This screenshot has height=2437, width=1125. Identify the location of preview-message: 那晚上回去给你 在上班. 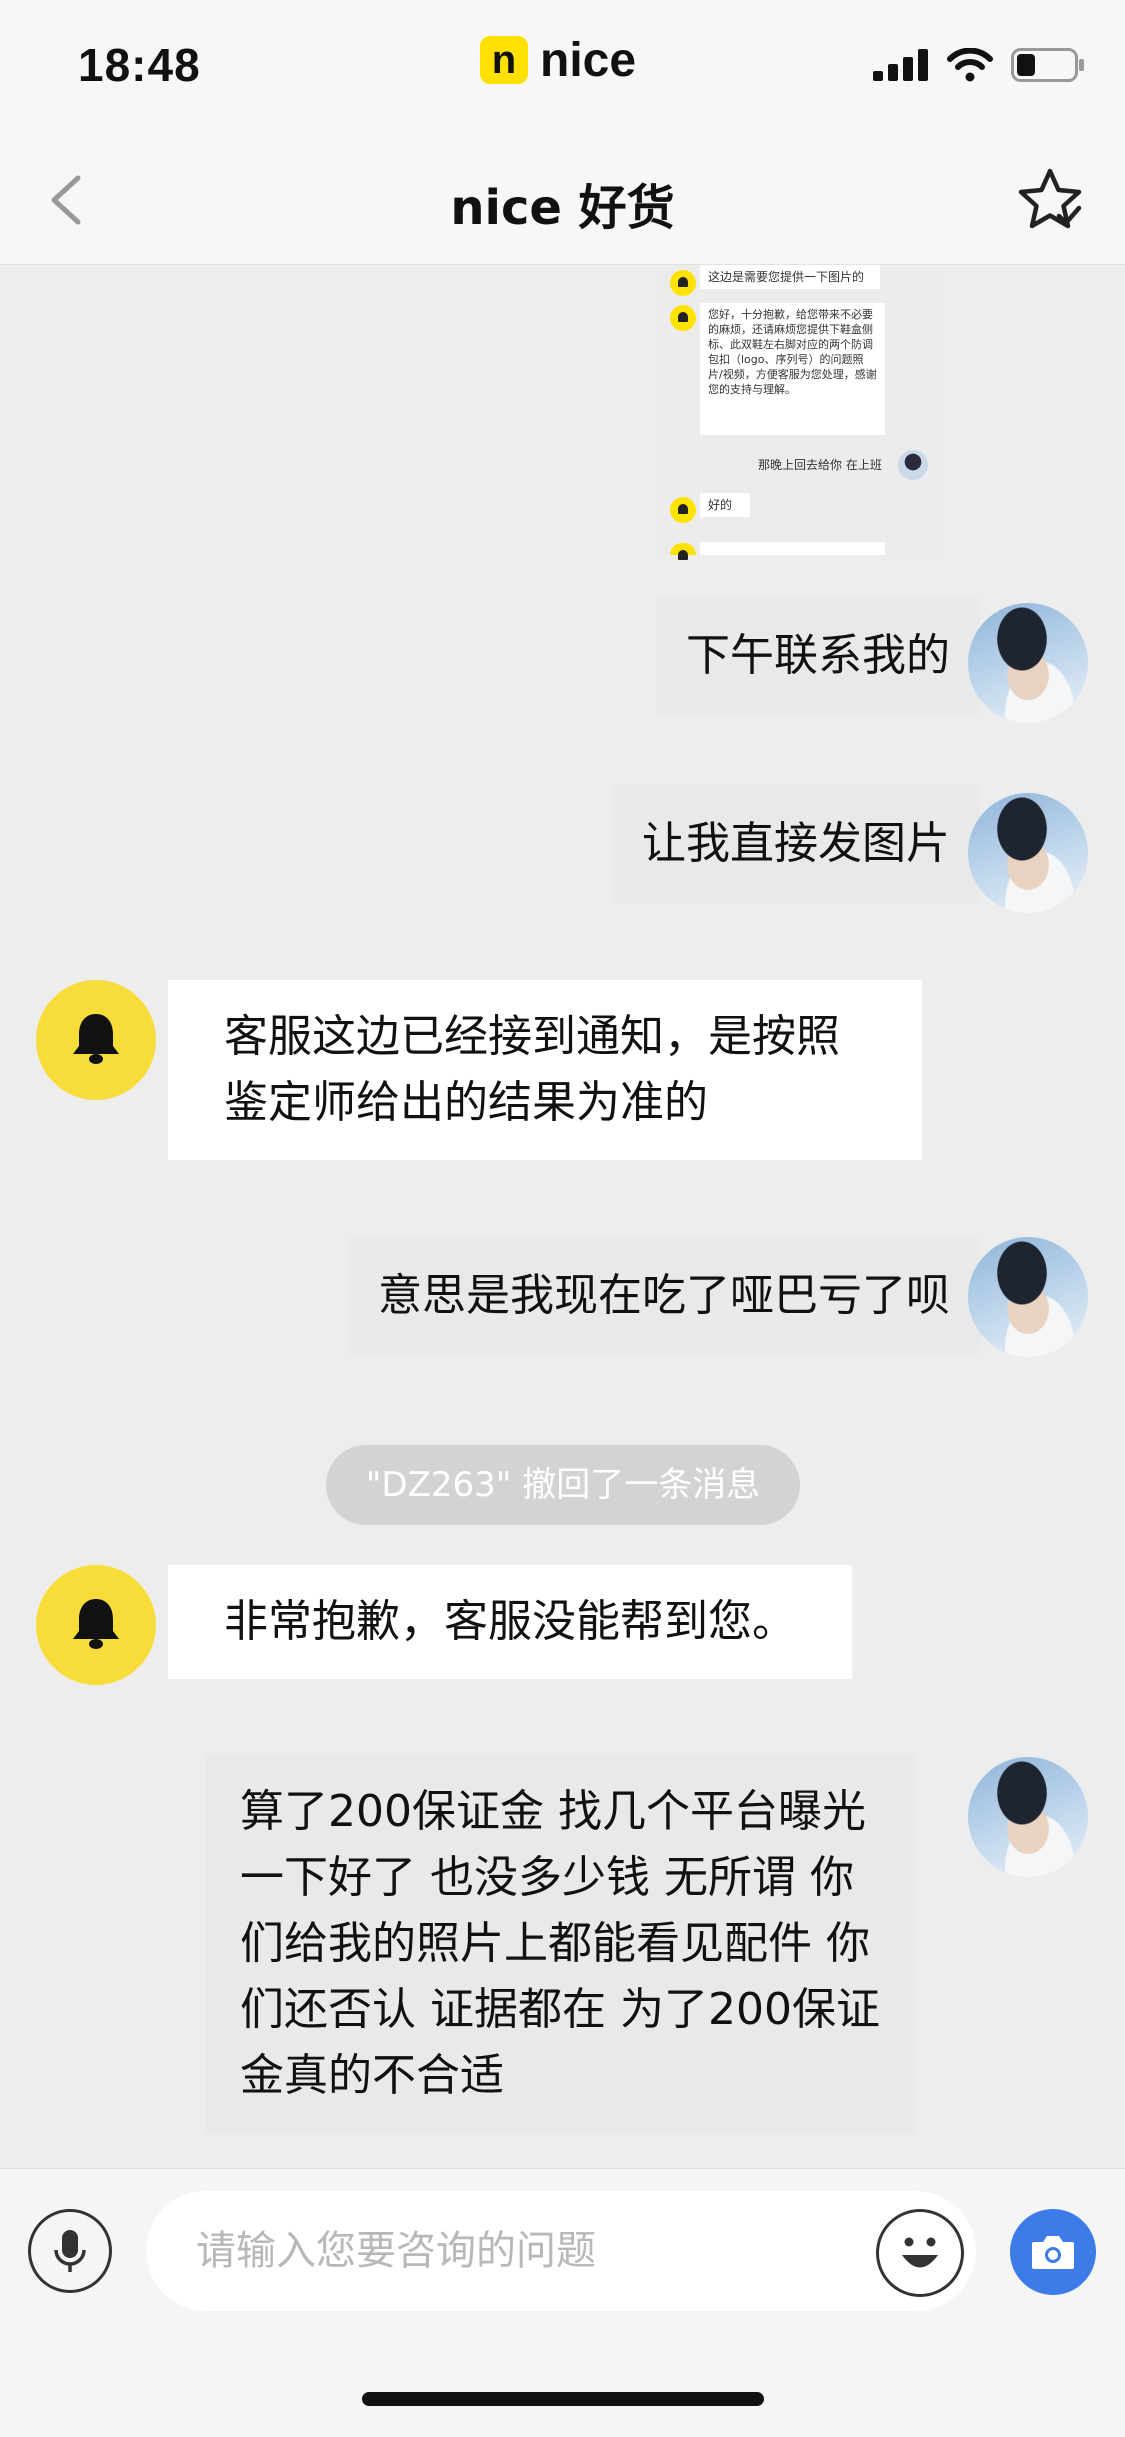
(820, 465).